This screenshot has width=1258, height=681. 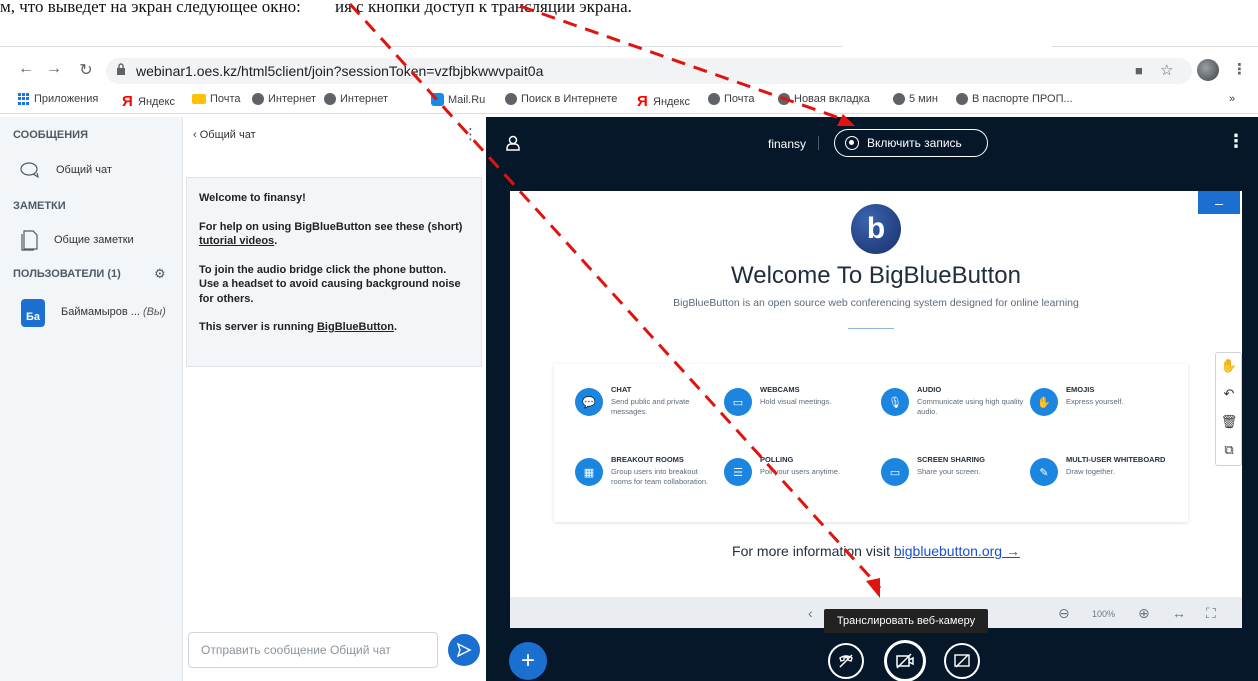 I want to click on chat-icon: 💬, so click(x=589, y=402).